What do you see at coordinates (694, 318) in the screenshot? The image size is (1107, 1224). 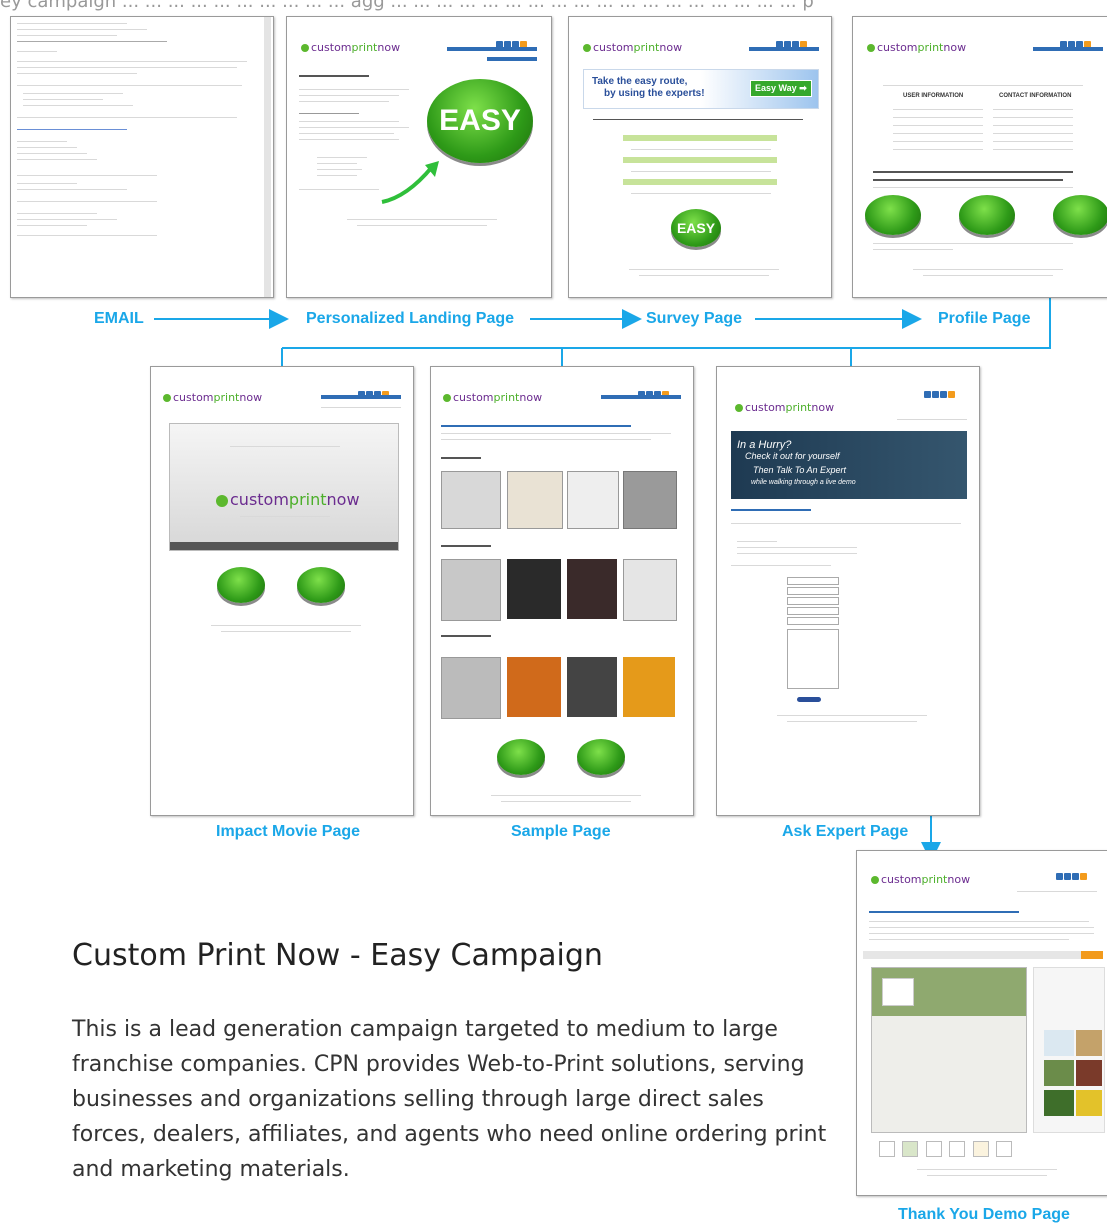 I see `label-survey-page: Survey Page` at bounding box center [694, 318].